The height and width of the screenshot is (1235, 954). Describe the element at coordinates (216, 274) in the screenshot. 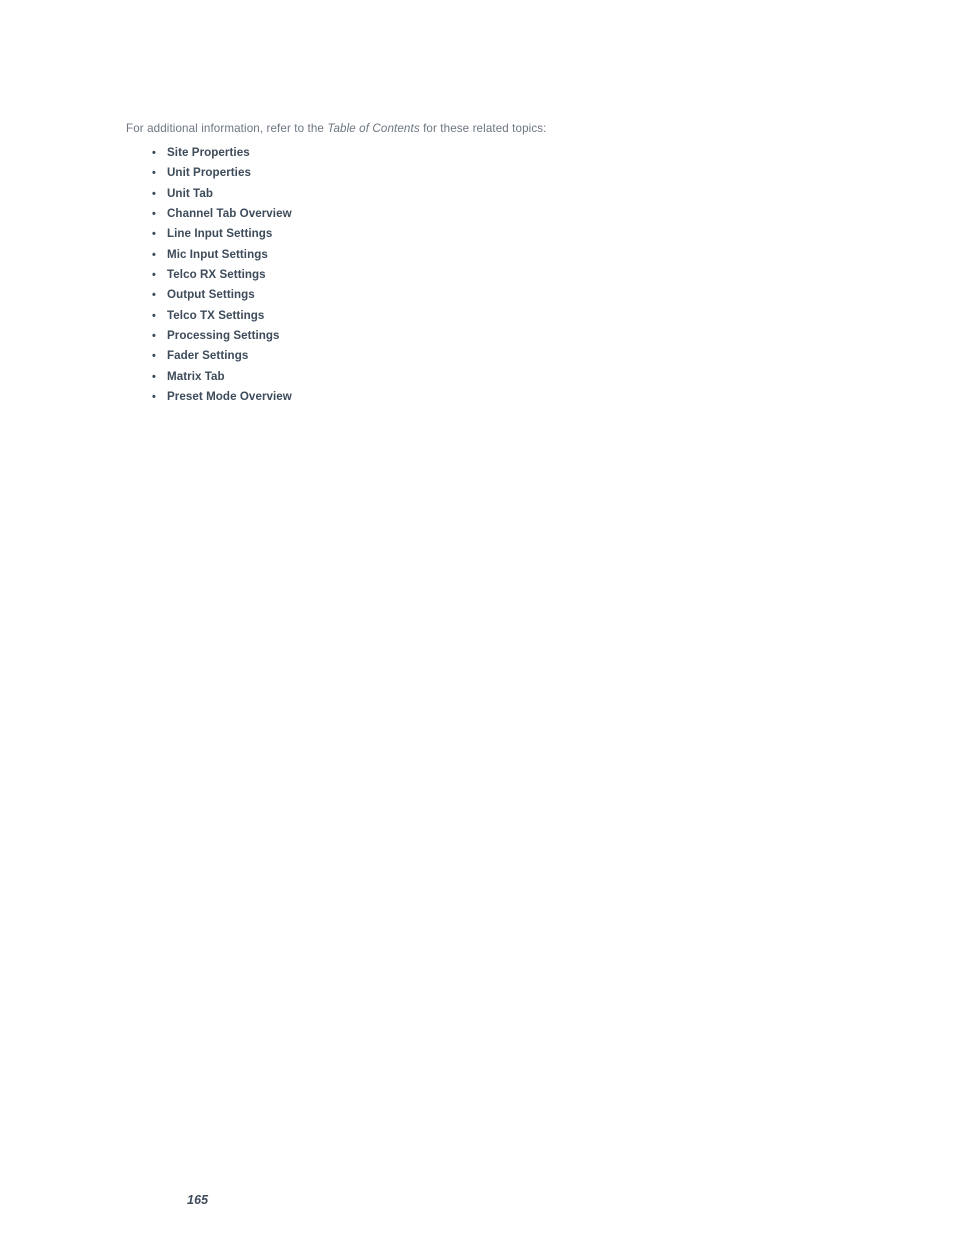

I see `topic-link-label: Telco RX Settings` at that location.